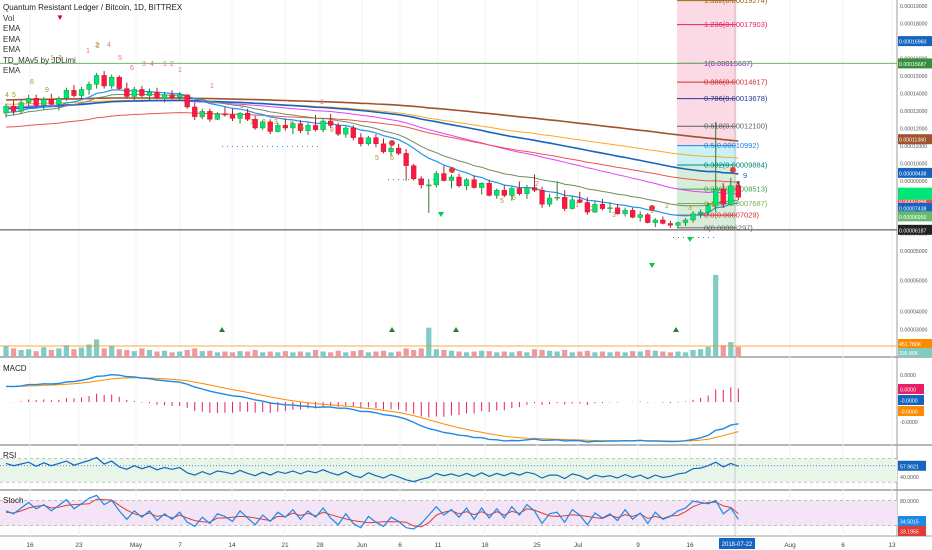  What do you see at coordinates (892, 545) in the screenshot?
I see `time-tick-label: 13` at bounding box center [892, 545].